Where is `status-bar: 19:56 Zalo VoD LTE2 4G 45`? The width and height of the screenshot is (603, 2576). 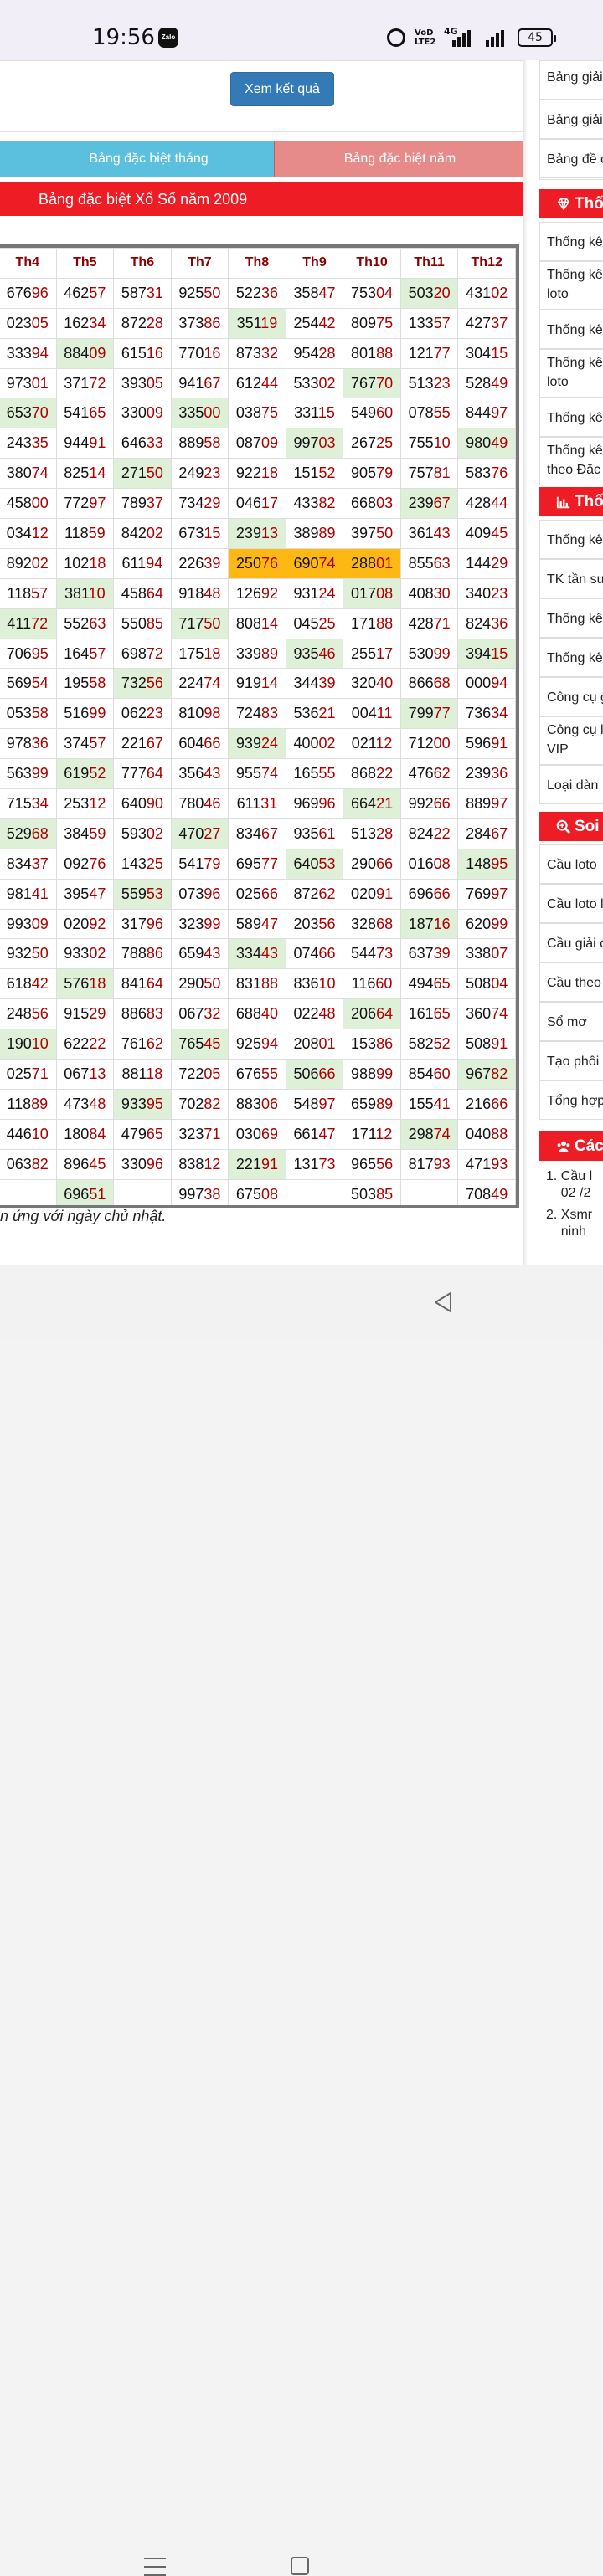
status-bar: 19:56 Zalo VoD LTE2 4G 45 is located at coordinates (301, 30).